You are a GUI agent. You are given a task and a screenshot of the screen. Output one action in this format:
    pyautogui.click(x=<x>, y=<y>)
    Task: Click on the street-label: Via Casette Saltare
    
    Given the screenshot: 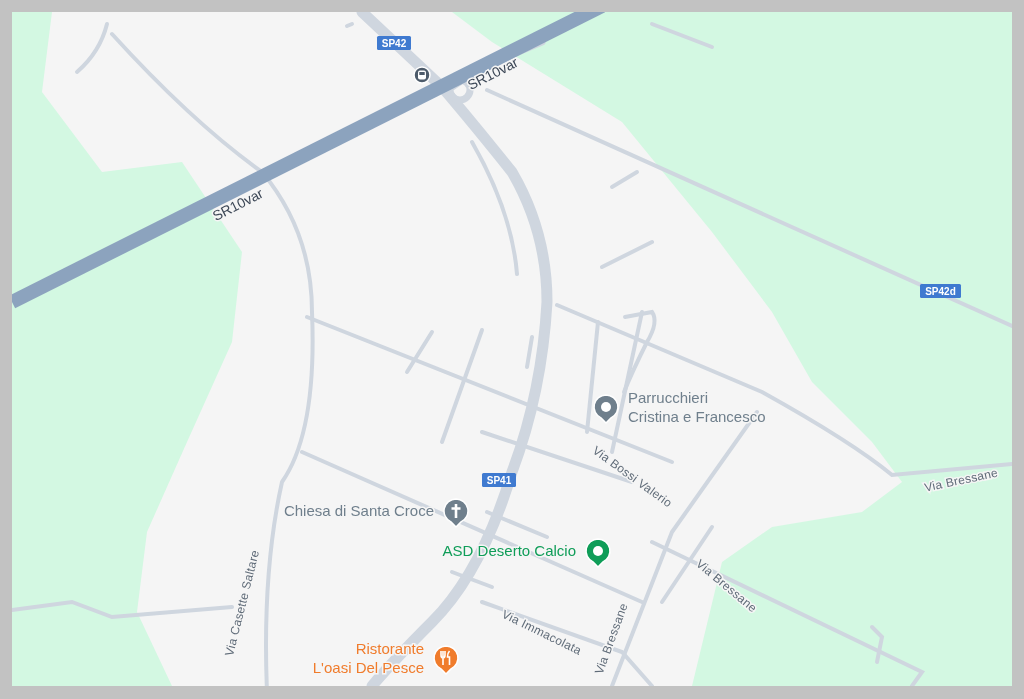 What is the action you would take?
    pyautogui.click(x=242, y=603)
    